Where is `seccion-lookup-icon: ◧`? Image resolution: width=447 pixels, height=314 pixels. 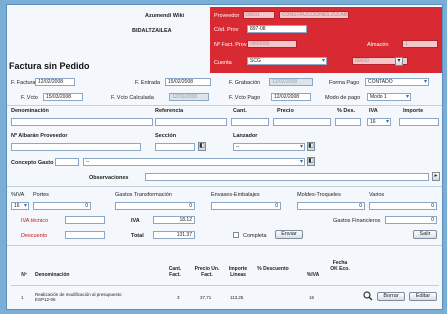 seccion-lookup-icon: ◧ is located at coordinates (202, 146).